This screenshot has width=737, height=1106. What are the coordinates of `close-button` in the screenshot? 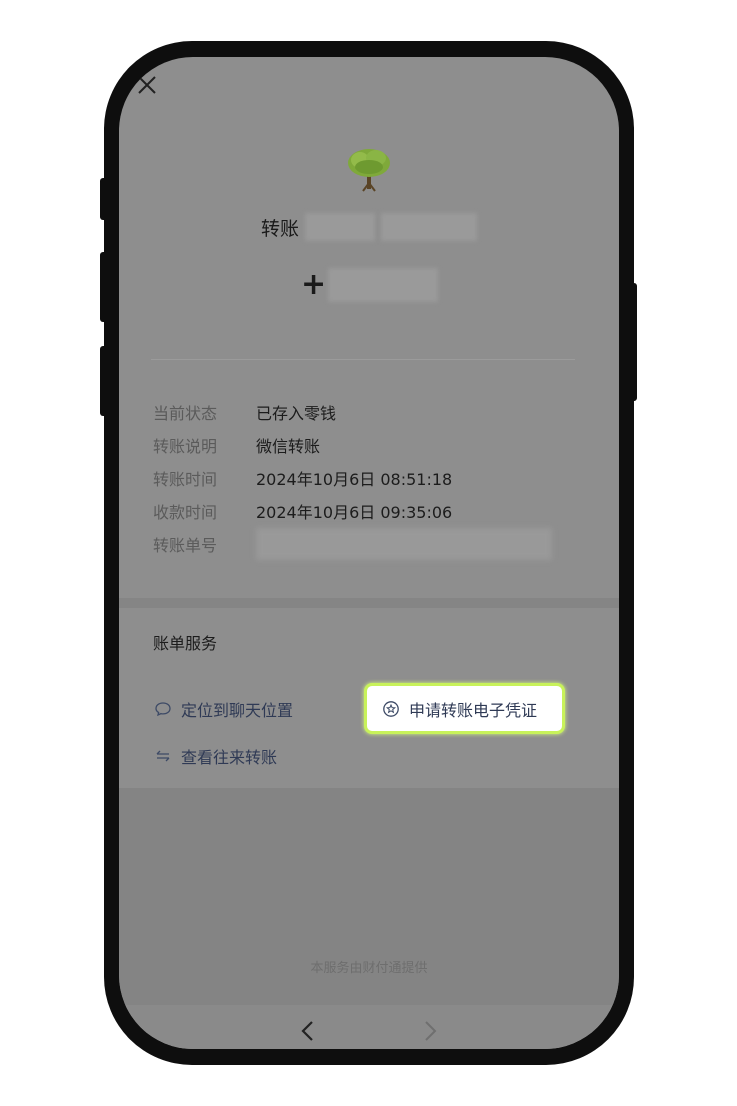 It's located at (147, 85).